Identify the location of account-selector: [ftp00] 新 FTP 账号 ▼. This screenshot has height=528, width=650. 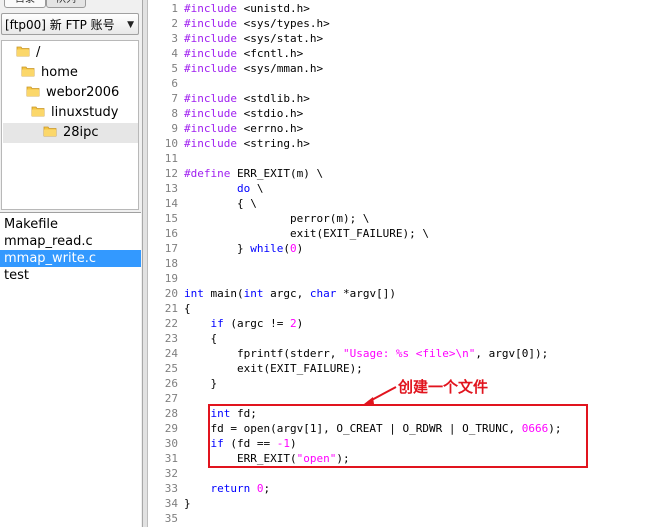
(70, 24).